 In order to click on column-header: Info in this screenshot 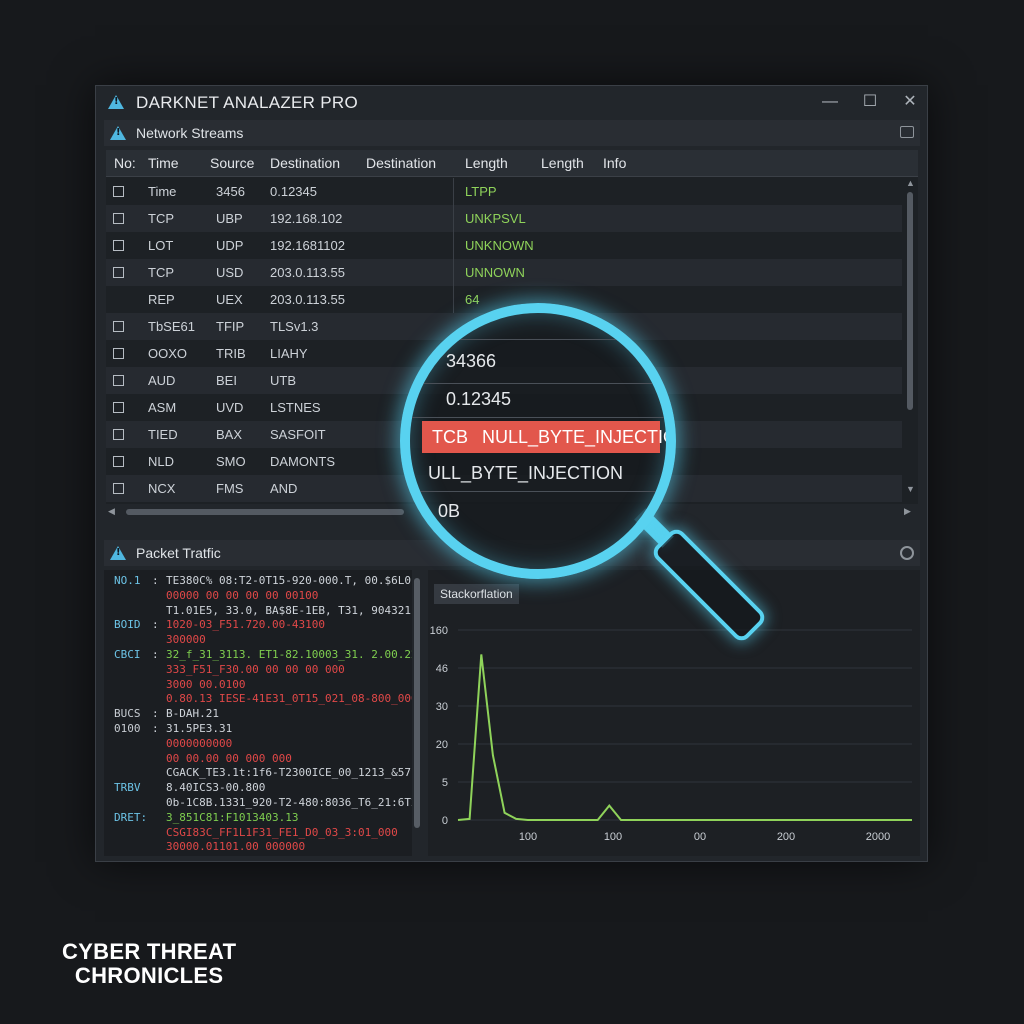, I will do `click(614, 163)`.